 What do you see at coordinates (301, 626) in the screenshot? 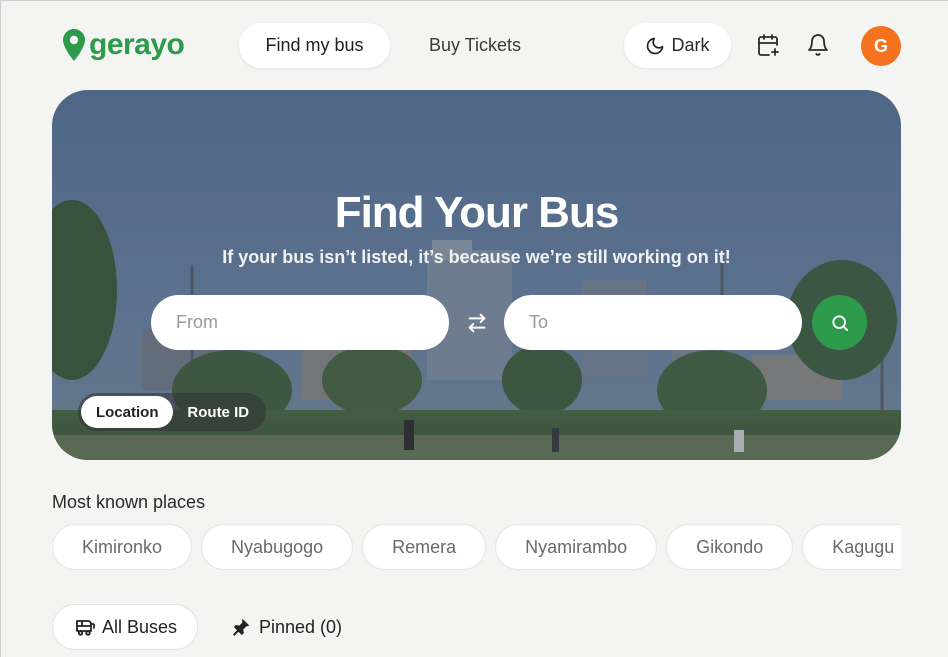
I see `tab-pinned-label: Pinned (0)` at bounding box center [301, 626].